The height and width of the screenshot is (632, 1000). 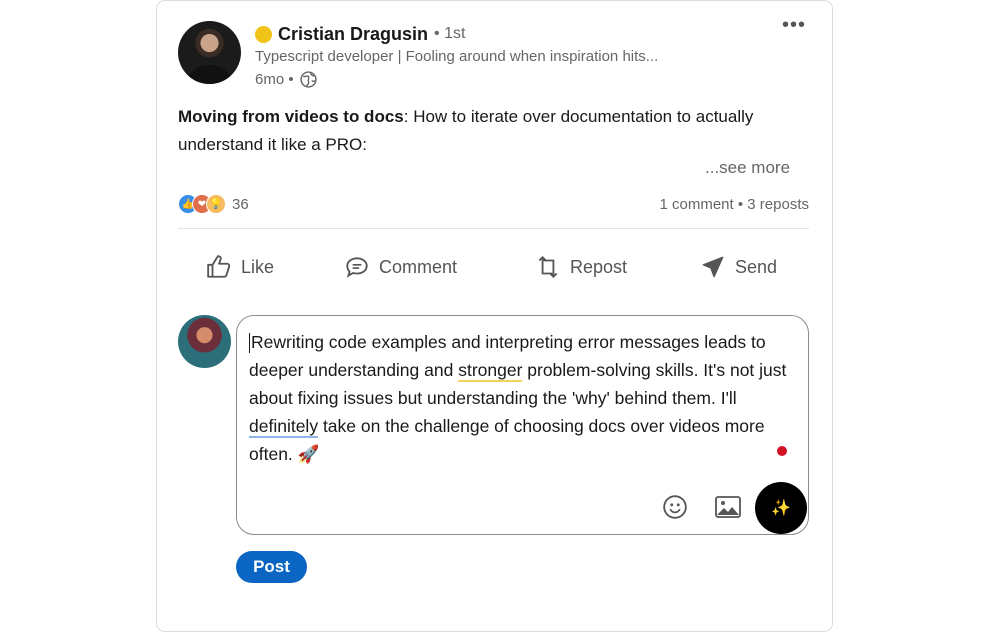 I want to click on post-bold-lead: Moving from videos to docs, so click(x=291, y=116).